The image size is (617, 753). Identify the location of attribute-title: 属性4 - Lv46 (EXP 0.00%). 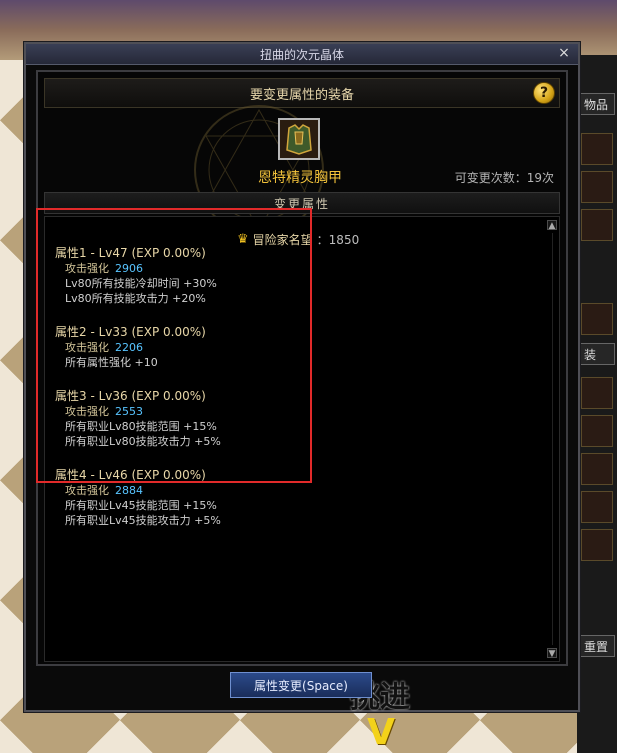
(130, 475).